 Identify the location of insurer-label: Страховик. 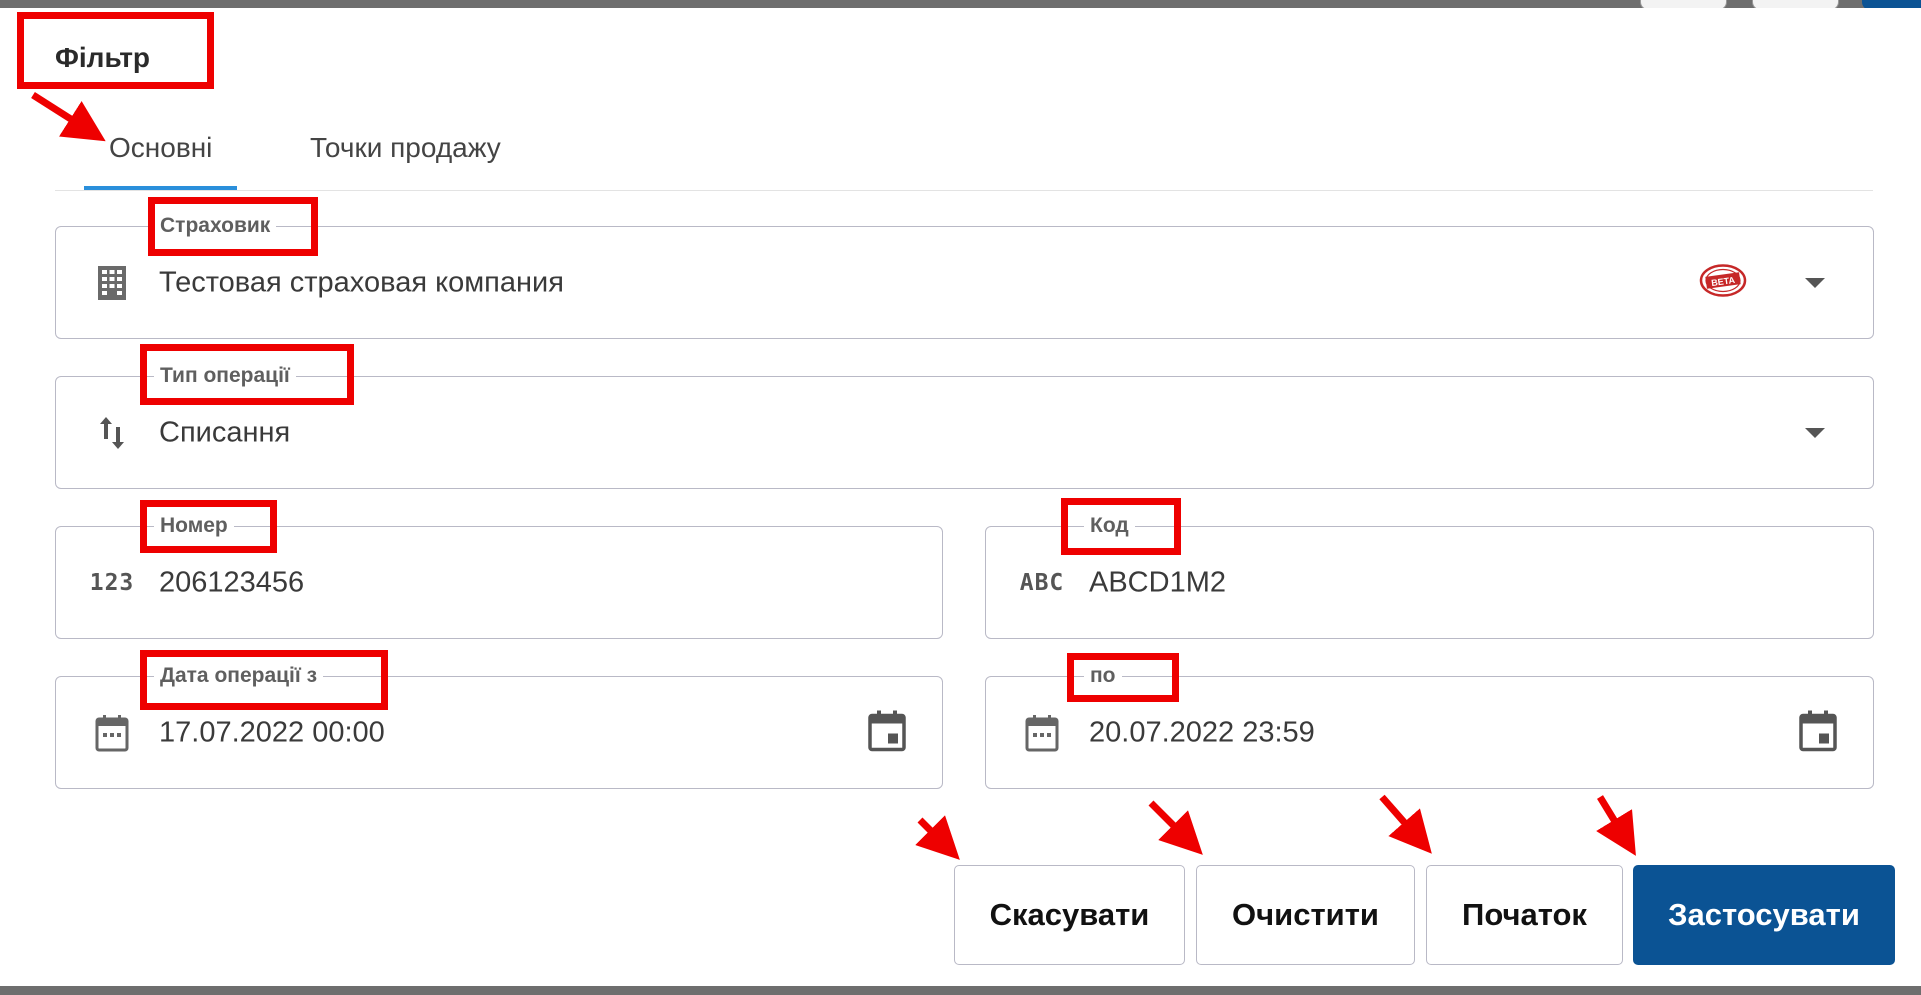
(215, 226).